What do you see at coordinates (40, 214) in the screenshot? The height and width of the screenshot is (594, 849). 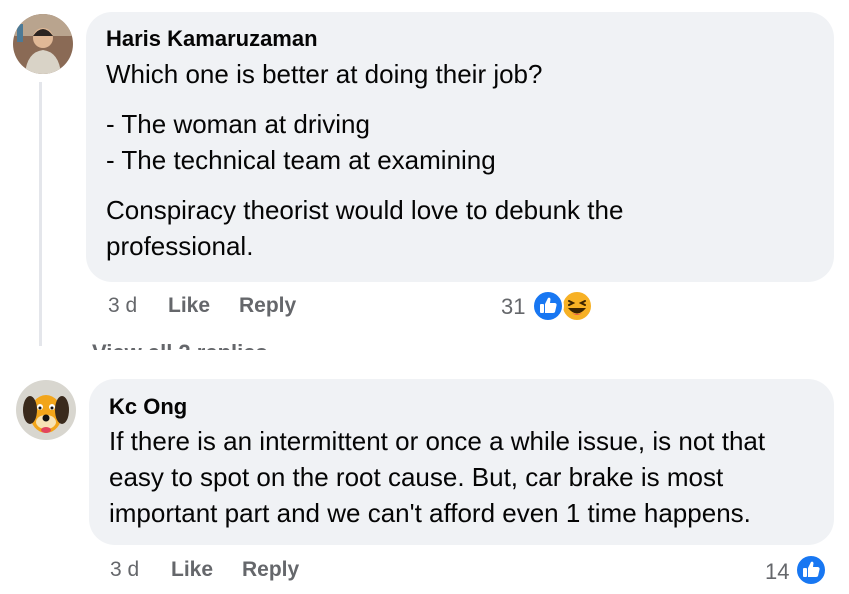 I see `thread-line` at bounding box center [40, 214].